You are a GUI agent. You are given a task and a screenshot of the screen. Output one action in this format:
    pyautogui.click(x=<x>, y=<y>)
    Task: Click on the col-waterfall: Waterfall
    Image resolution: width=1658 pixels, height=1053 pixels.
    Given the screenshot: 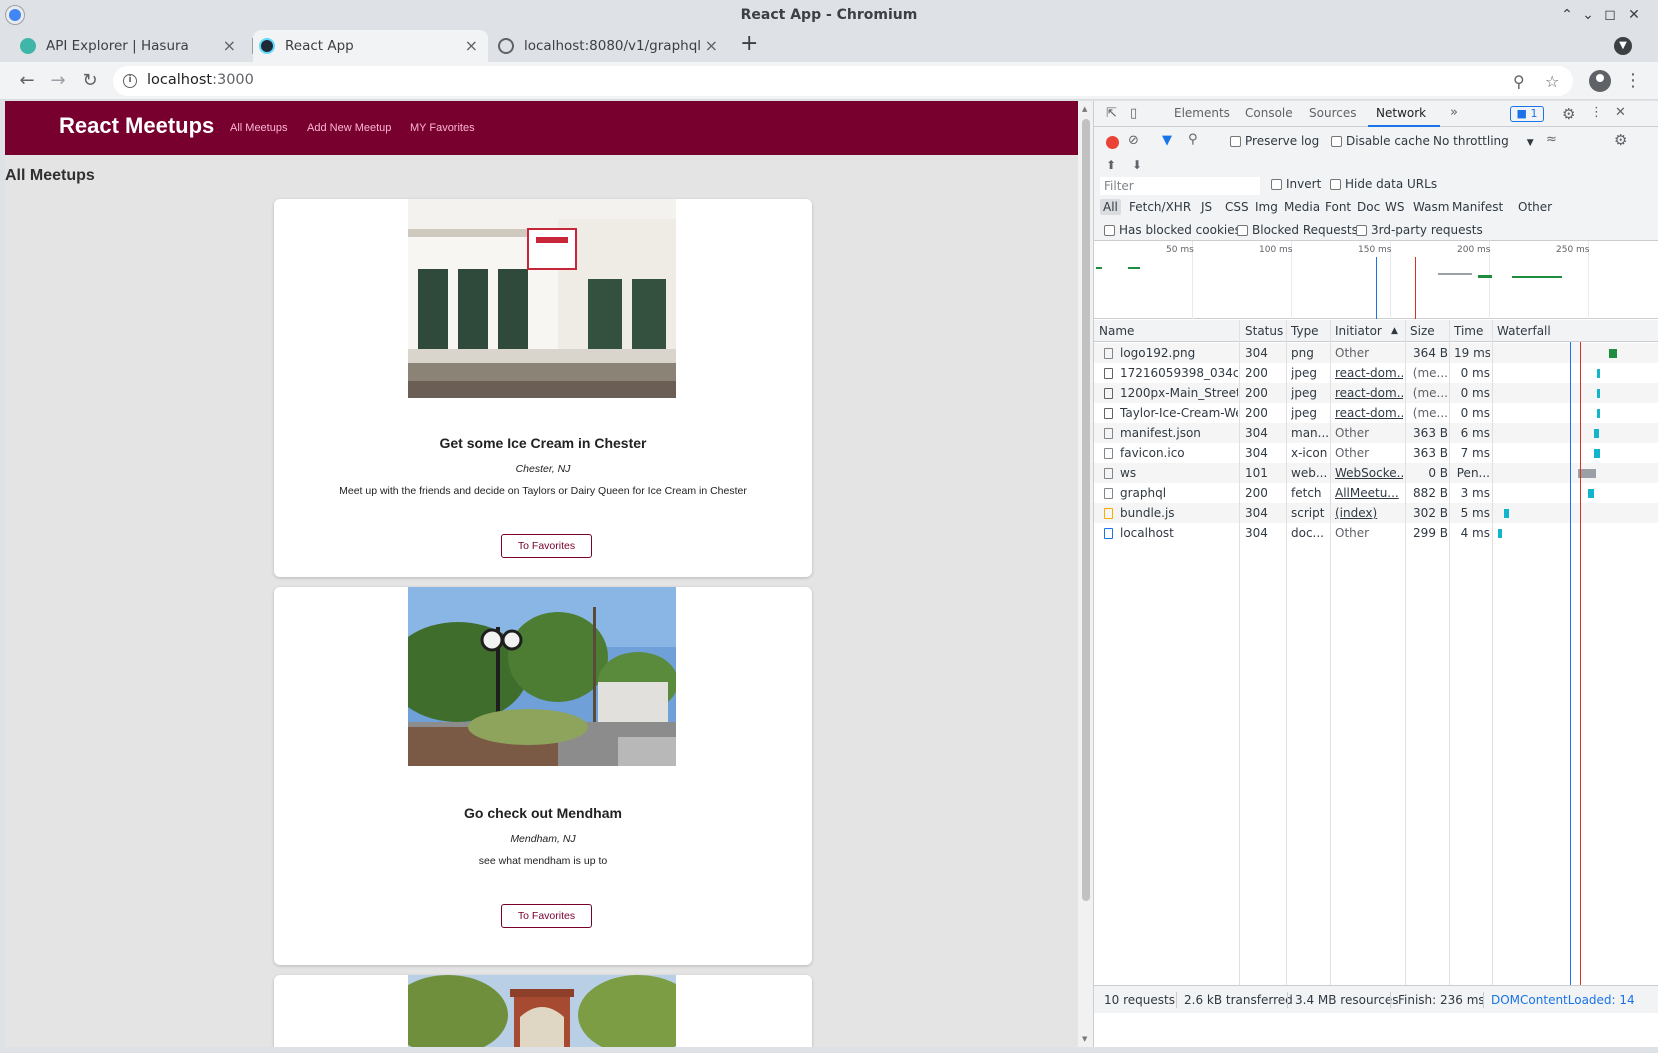 What is the action you would take?
    pyautogui.click(x=1524, y=331)
    